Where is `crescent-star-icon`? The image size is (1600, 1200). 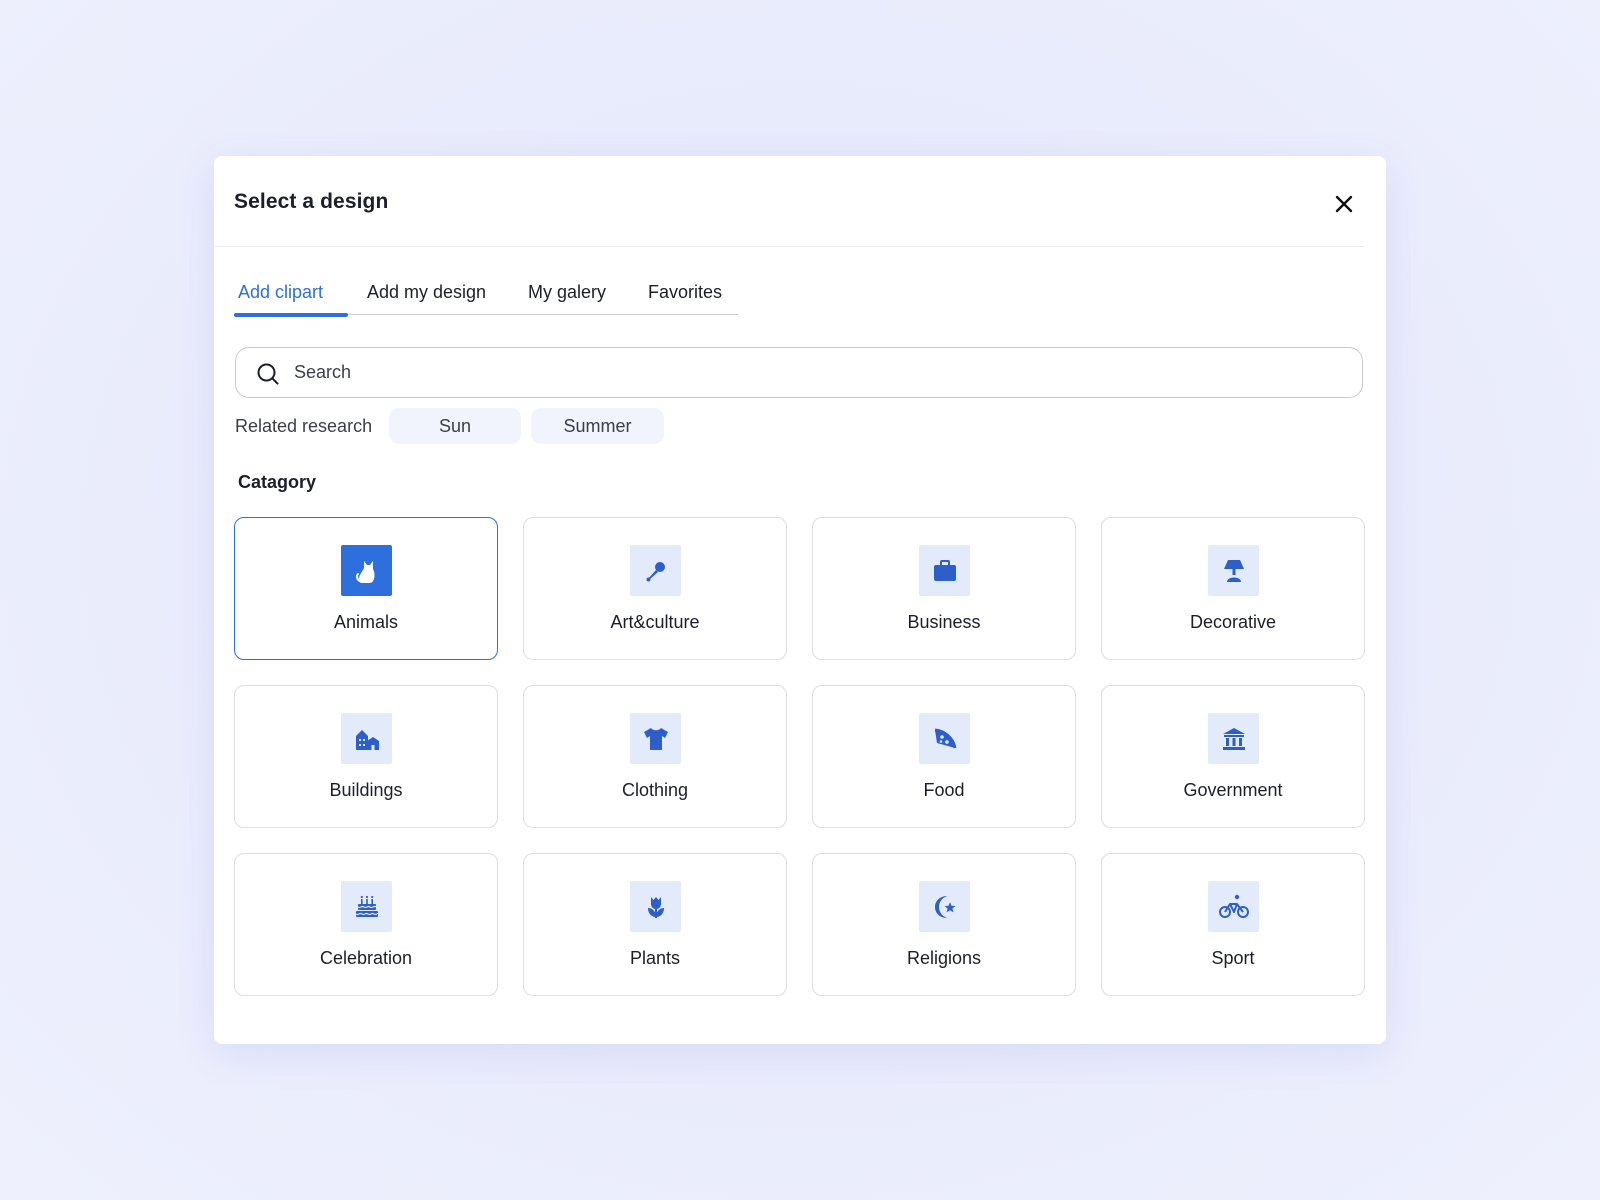 crescent-star-icon is located at coordinates (944, 906).